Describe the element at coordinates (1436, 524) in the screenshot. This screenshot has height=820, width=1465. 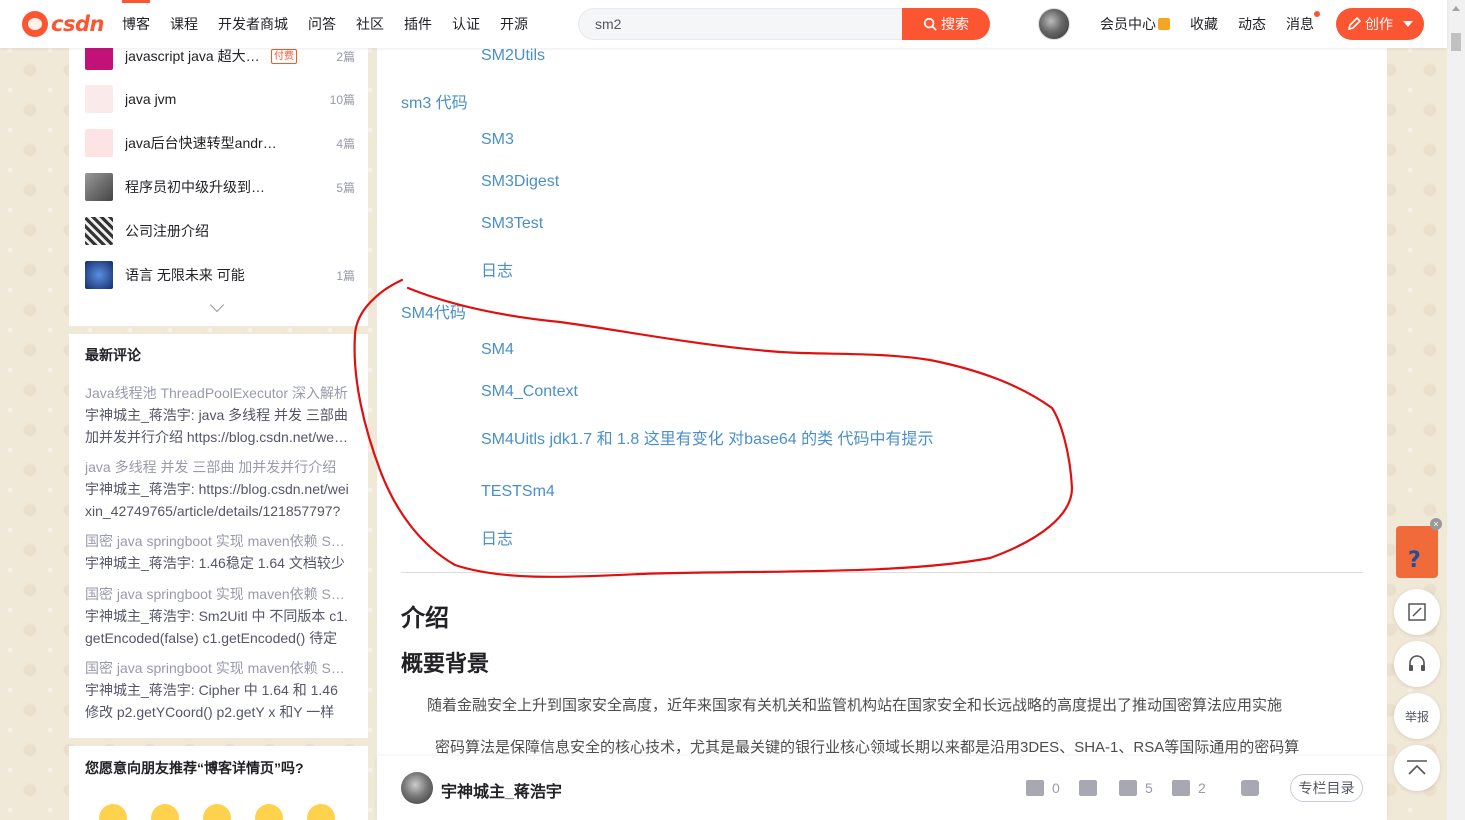
I see `close-icon: ×` at that location.